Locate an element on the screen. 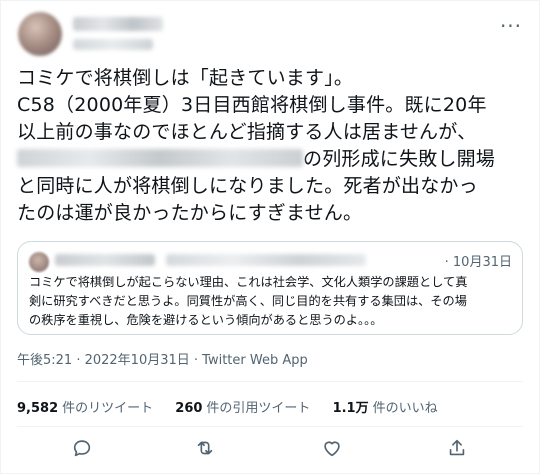 The height and width of the screenshot is (474, 540). retweet-icon is located at coordinates (207, 450).